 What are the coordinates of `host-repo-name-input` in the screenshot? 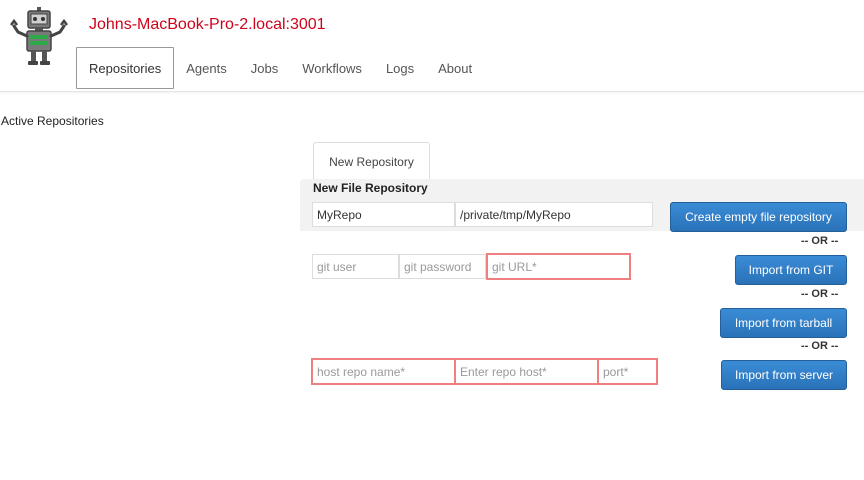 It's located at (383, 371).